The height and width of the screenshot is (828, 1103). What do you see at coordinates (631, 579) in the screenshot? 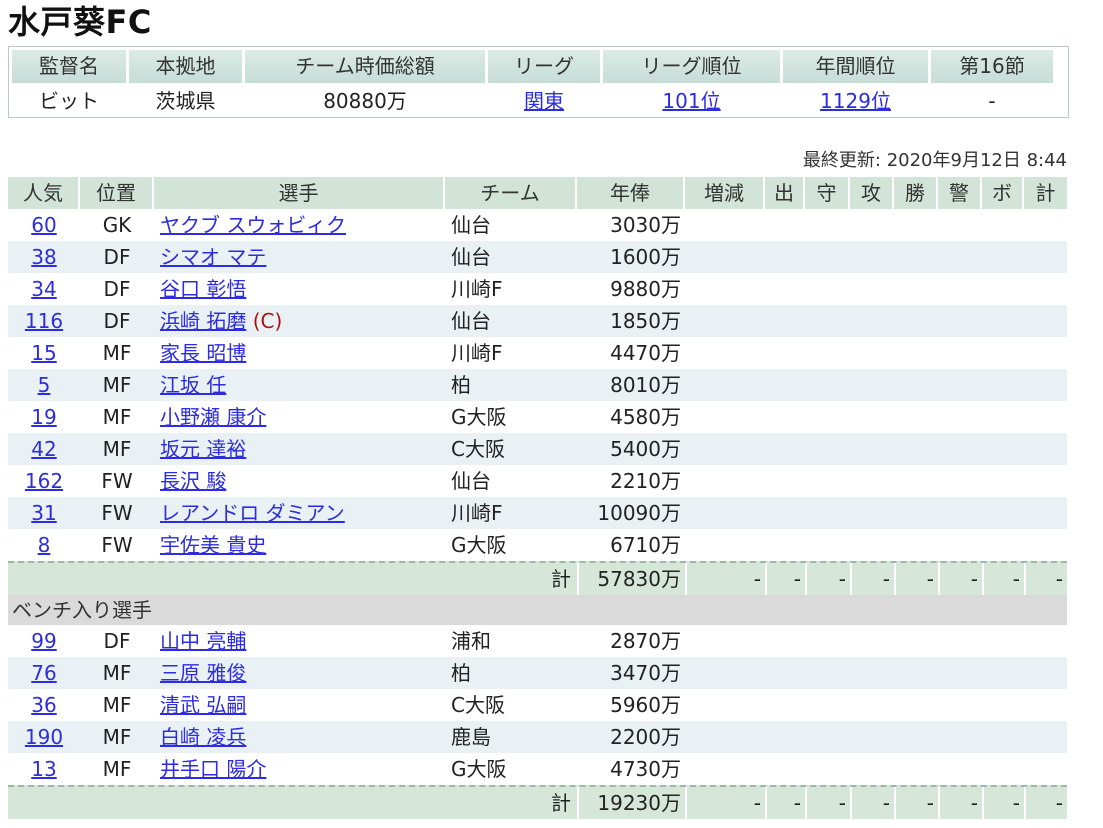
I see `total-salary: 57830万` at bounding box center [631, 579].